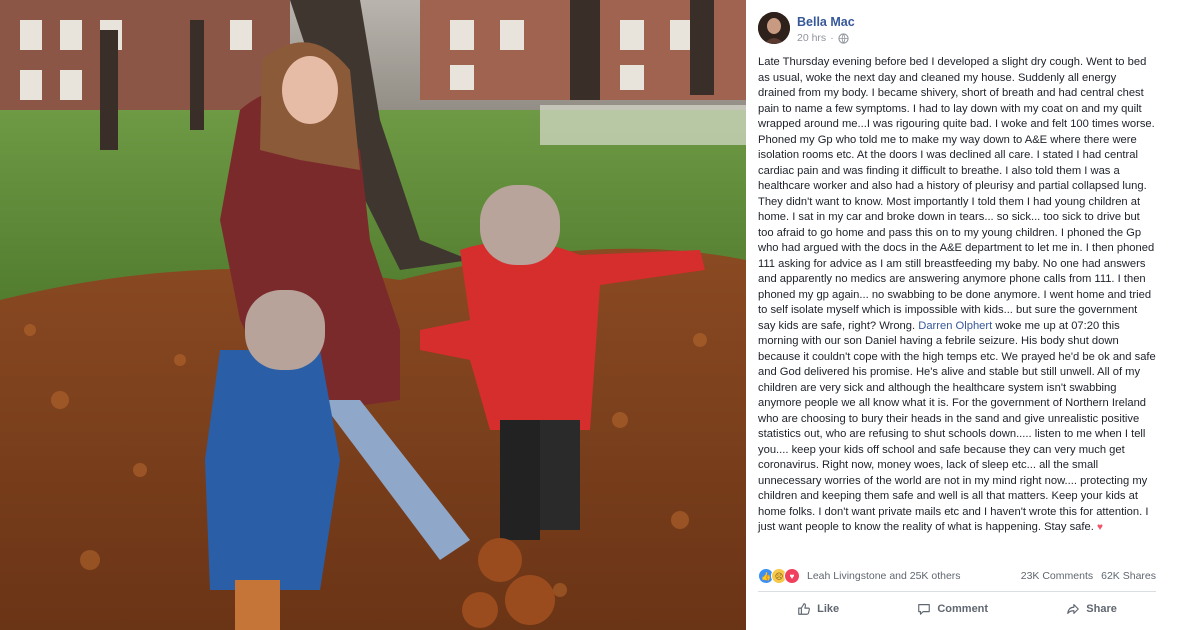 This screenshot has width=1200, height=630. What do you see at coordinates (884, 576) in the screenshot?
I see `reaction-names: Leah Livingstone and 25K others` at bounding box center [884, 576].